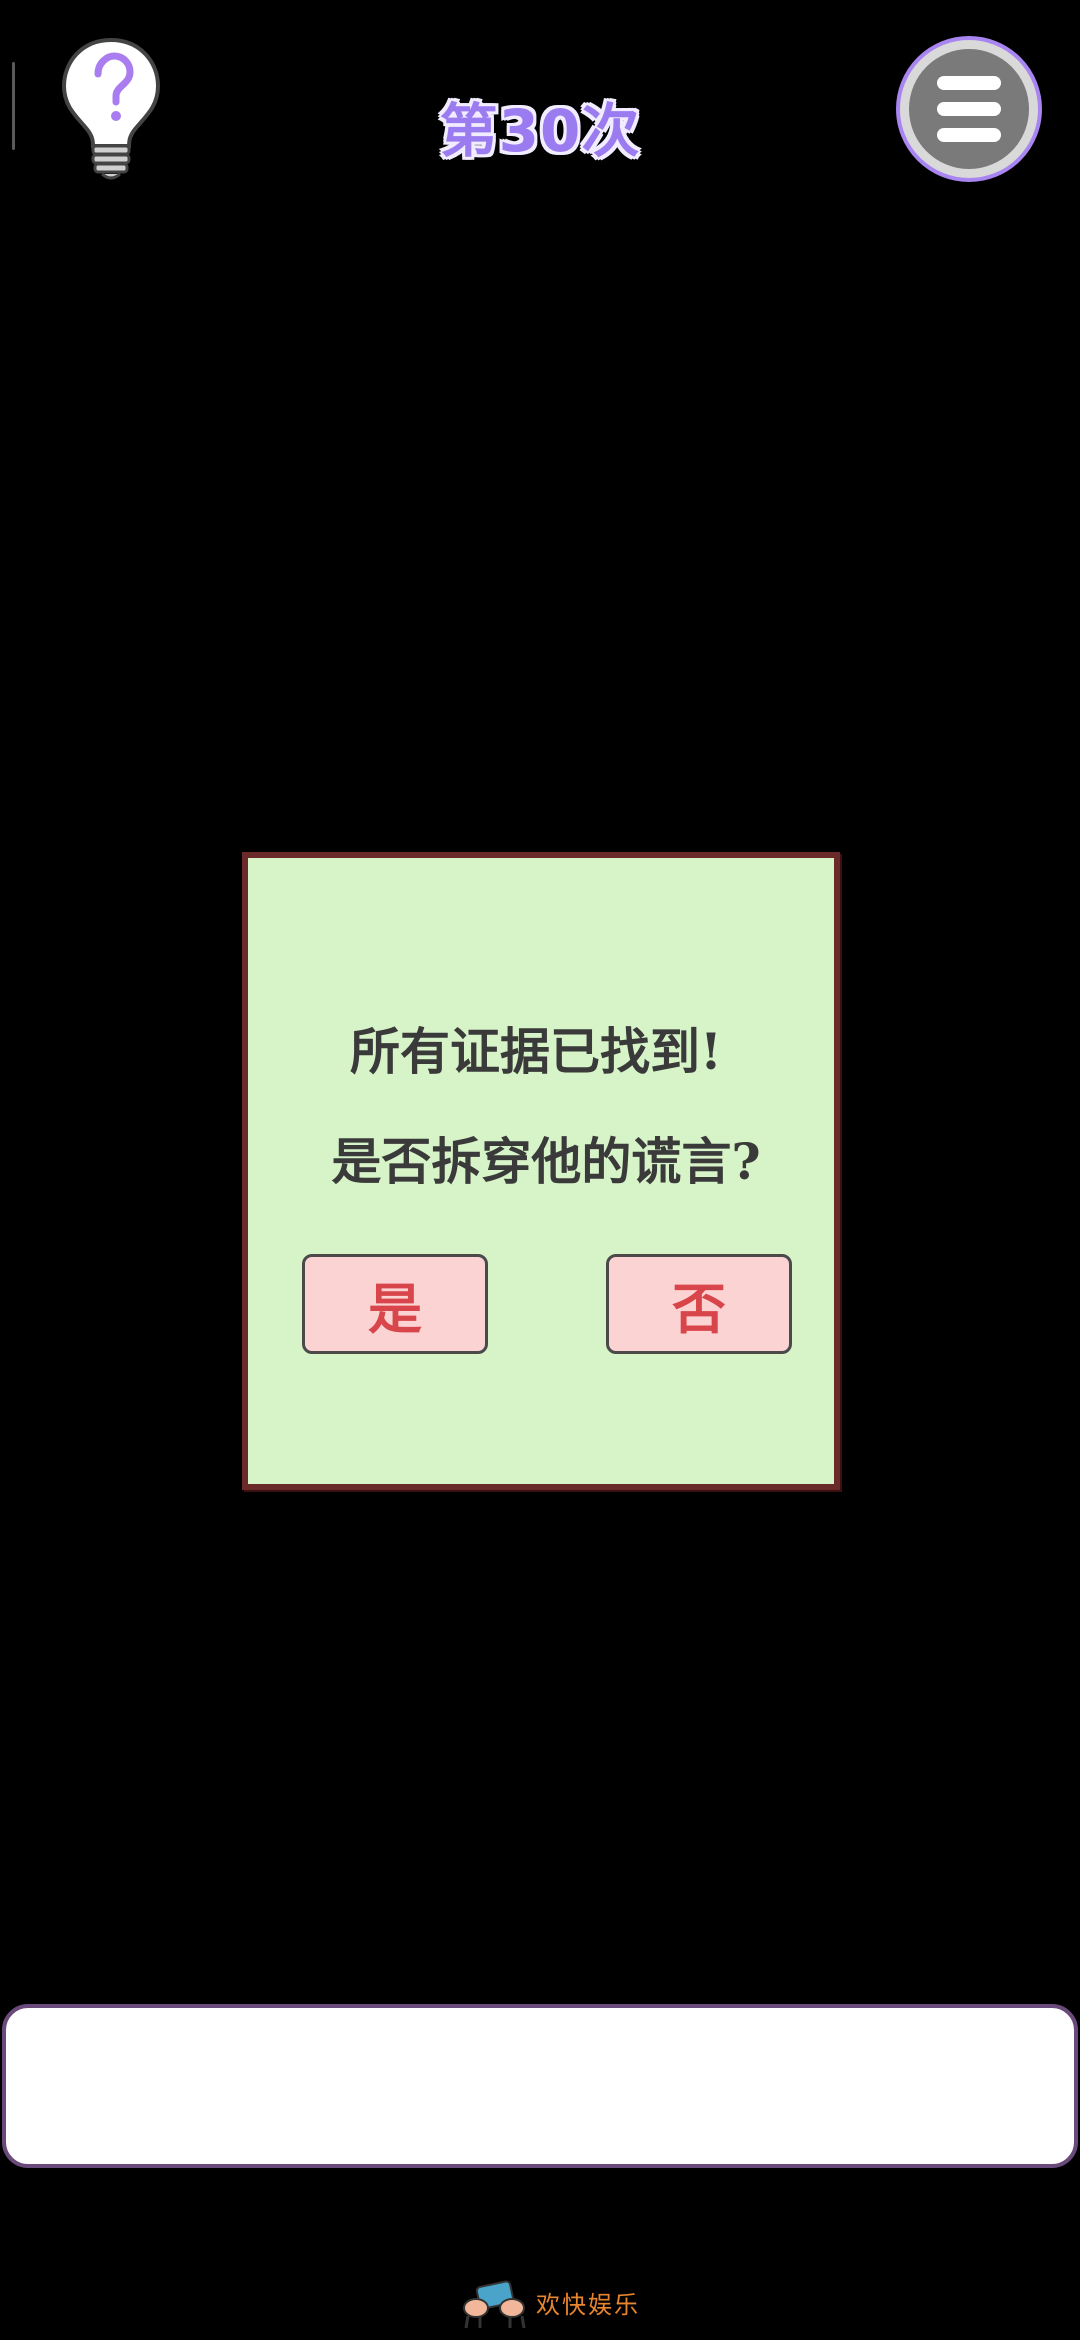 The width and height of the screenshot is (1080, 2340). Describe the element at coordinates (536, 1051) in the screenshot. I see `dialog-message-line1: 所有证据已找到!` at that location.